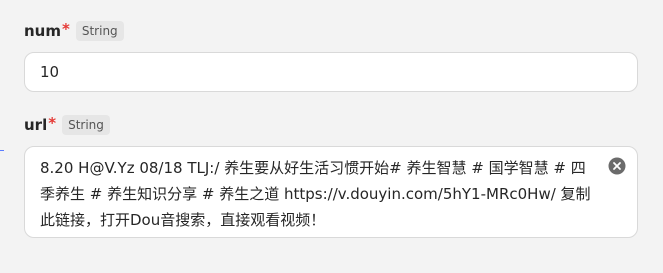 This screenshot has width=663, height=273. Describe the element at coordinates (331, 31) in the screenshot. I see `num-label-row: num * String` at that location.